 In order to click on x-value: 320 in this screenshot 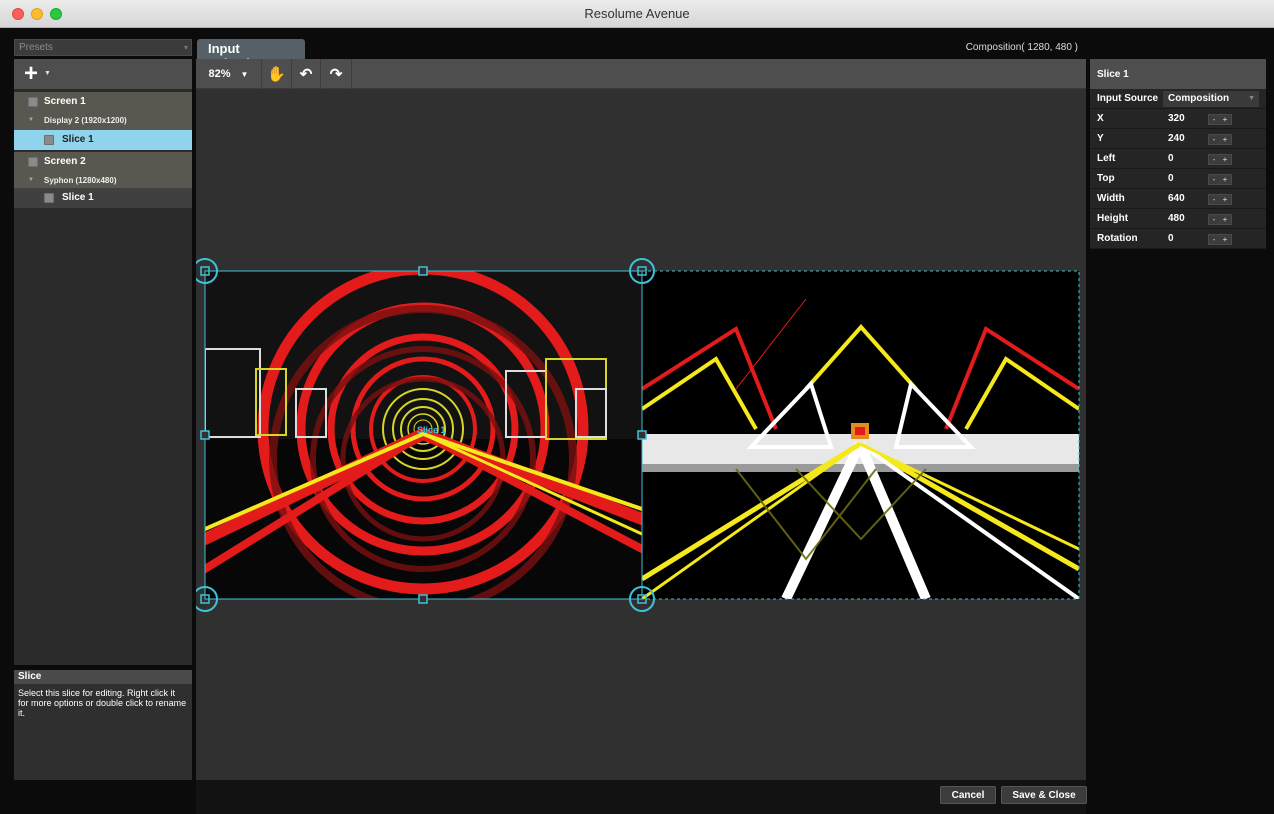, I will do `click(1176, 118)`.